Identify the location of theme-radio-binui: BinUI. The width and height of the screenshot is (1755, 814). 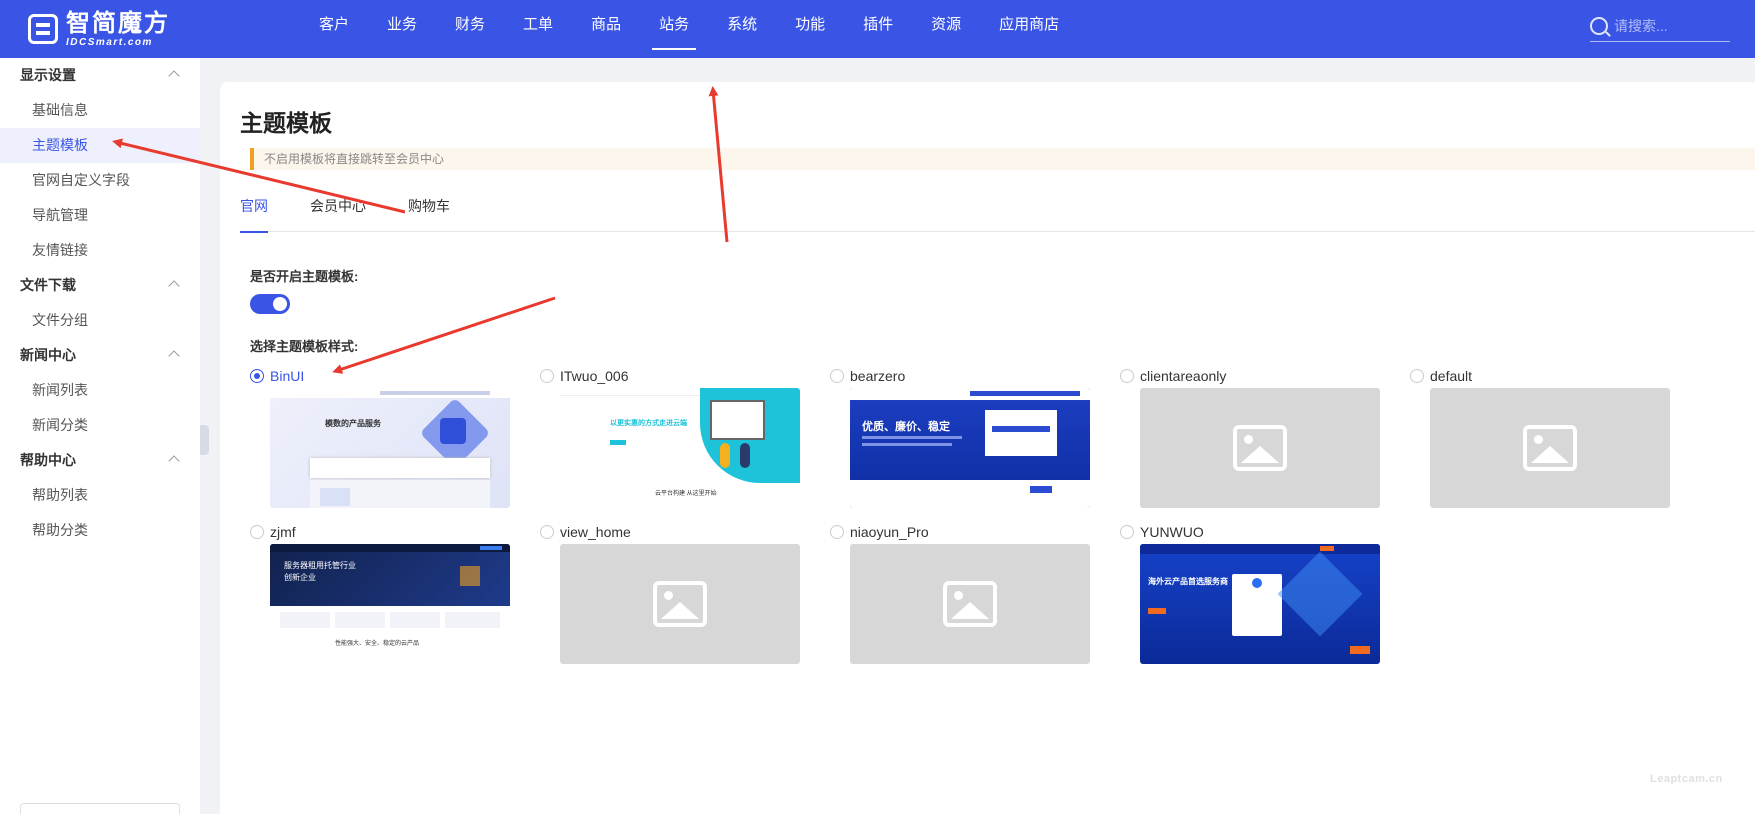
(380, 376).